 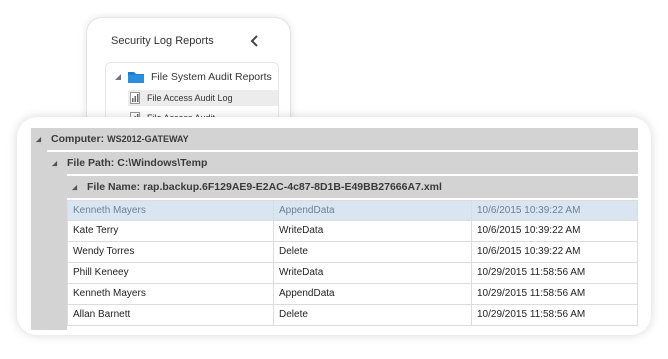 I want to click on group-label: File Name:, so click(x=114, y=187).